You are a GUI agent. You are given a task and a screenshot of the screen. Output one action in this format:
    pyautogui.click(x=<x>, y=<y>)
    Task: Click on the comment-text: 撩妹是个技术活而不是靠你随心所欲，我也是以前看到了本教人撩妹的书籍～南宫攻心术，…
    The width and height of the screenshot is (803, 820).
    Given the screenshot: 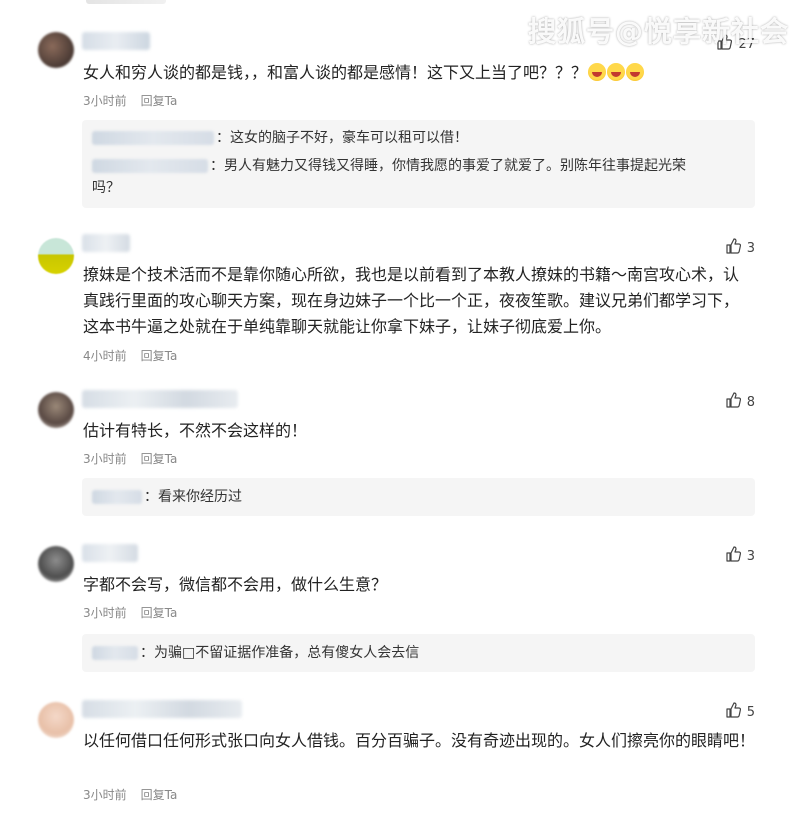 What is the action you would take?
    pyautogui.click(x=411, y=300)
    